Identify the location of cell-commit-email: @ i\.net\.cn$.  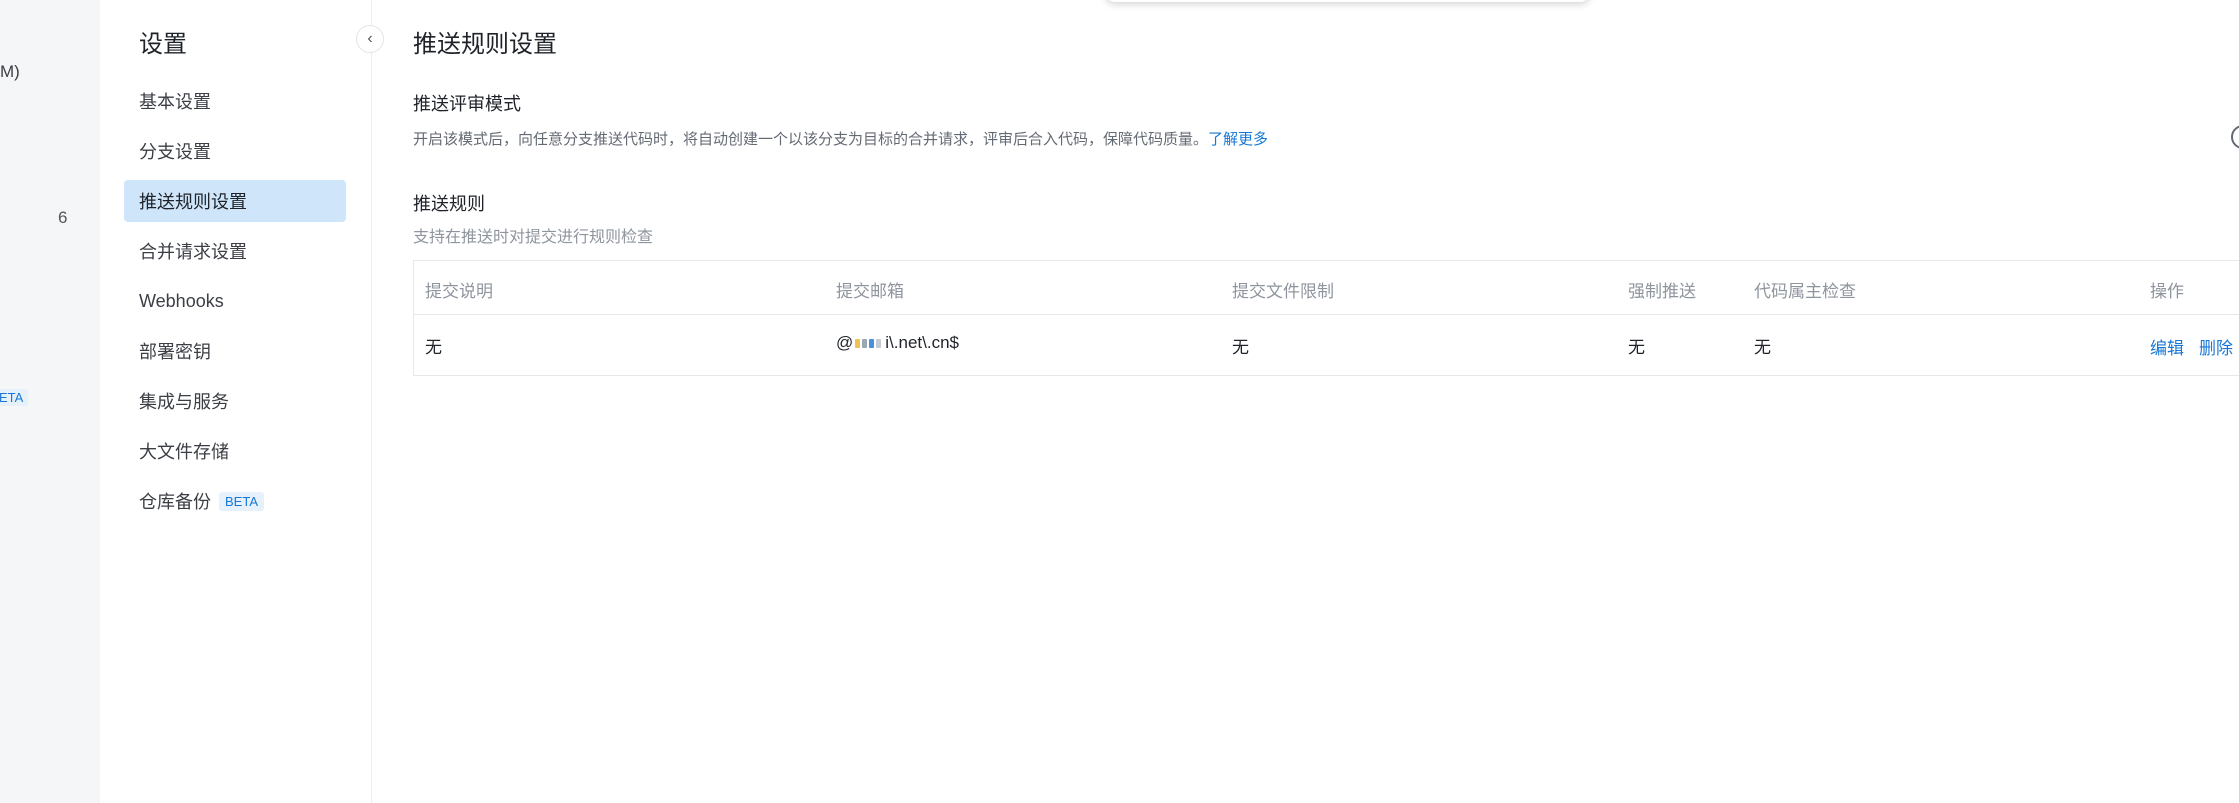
(897, 343).